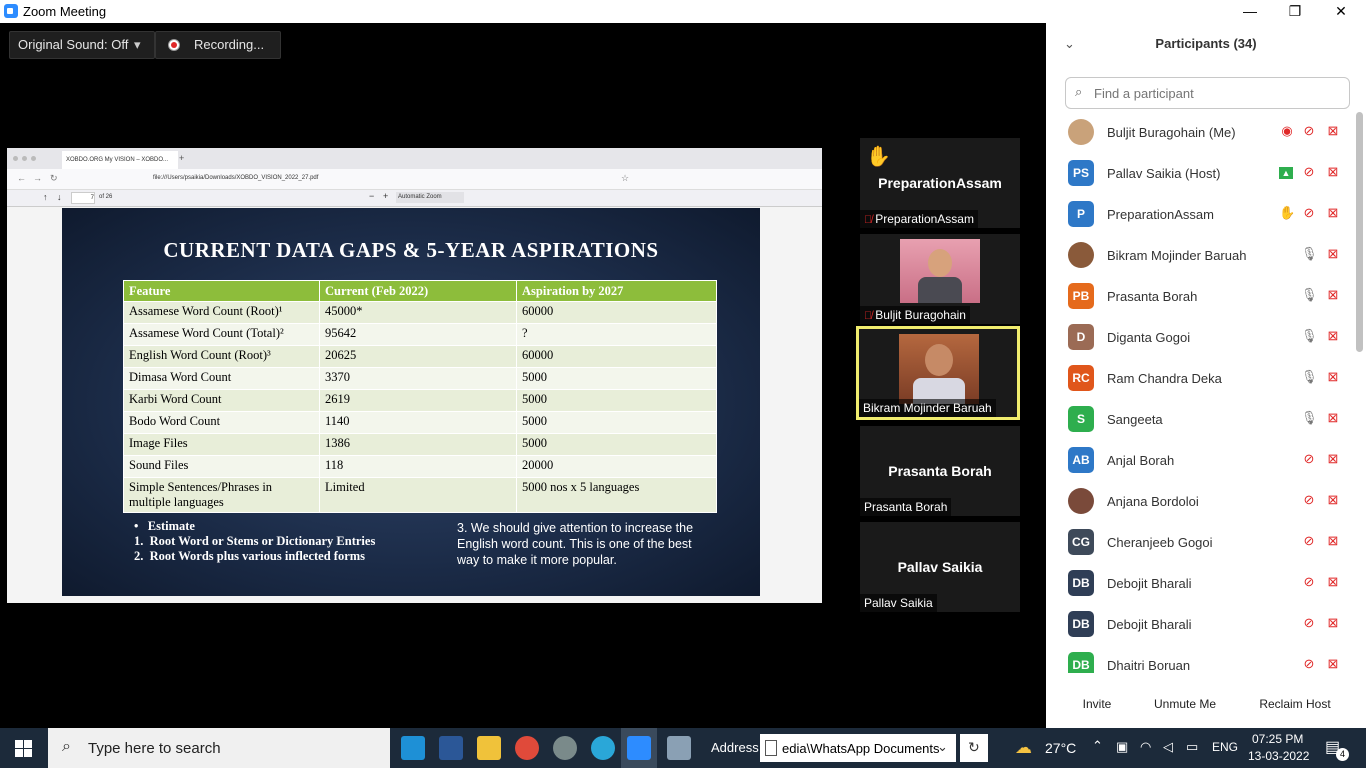  What do you see at coordinates (83, 198) in the screenshot?
I see `page-number-input: 7` at bounding box center [83, 198].